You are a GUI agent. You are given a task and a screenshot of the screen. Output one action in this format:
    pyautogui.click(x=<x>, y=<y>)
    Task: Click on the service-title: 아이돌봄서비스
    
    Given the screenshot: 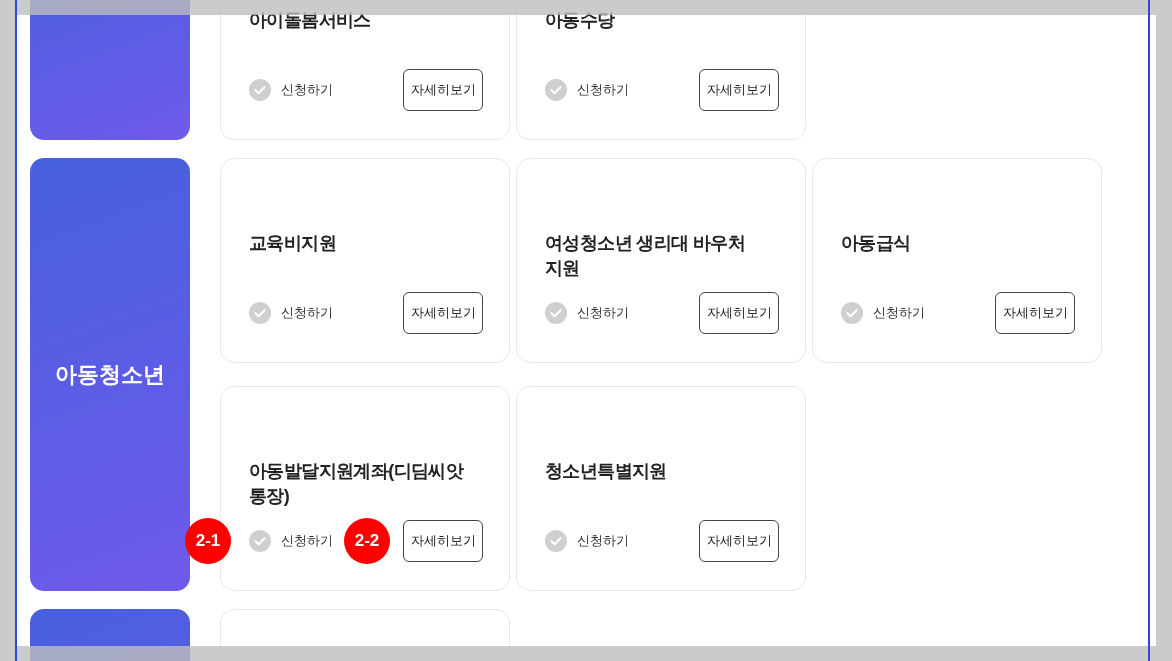 What is the action you would take?
    pyautogui.click(x=310, y=20)
    